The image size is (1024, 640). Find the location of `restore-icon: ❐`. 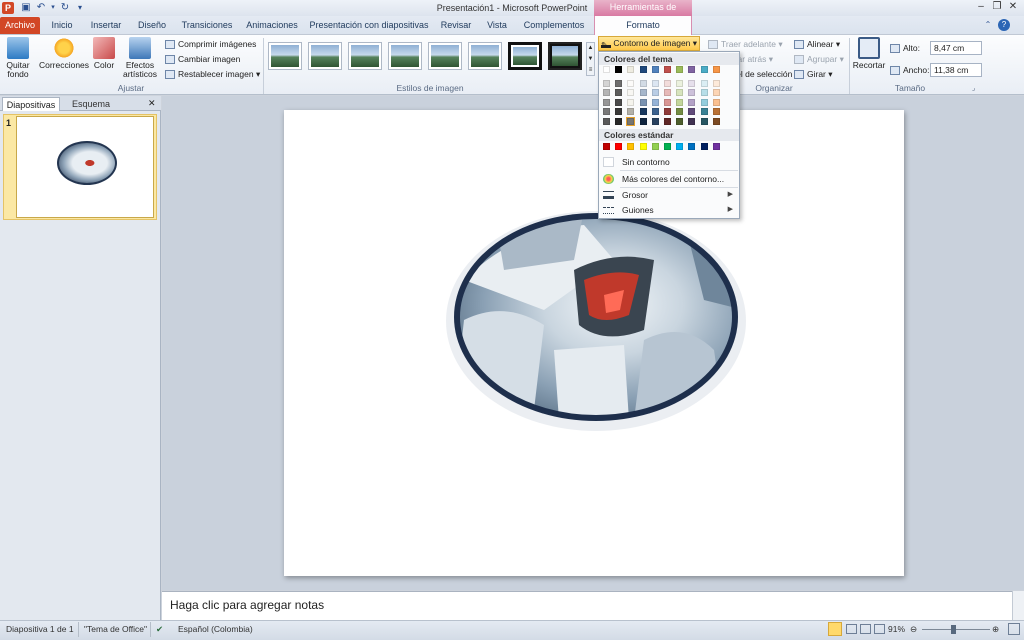

restore-icon: ❐ is located at coordinates (997, 7).